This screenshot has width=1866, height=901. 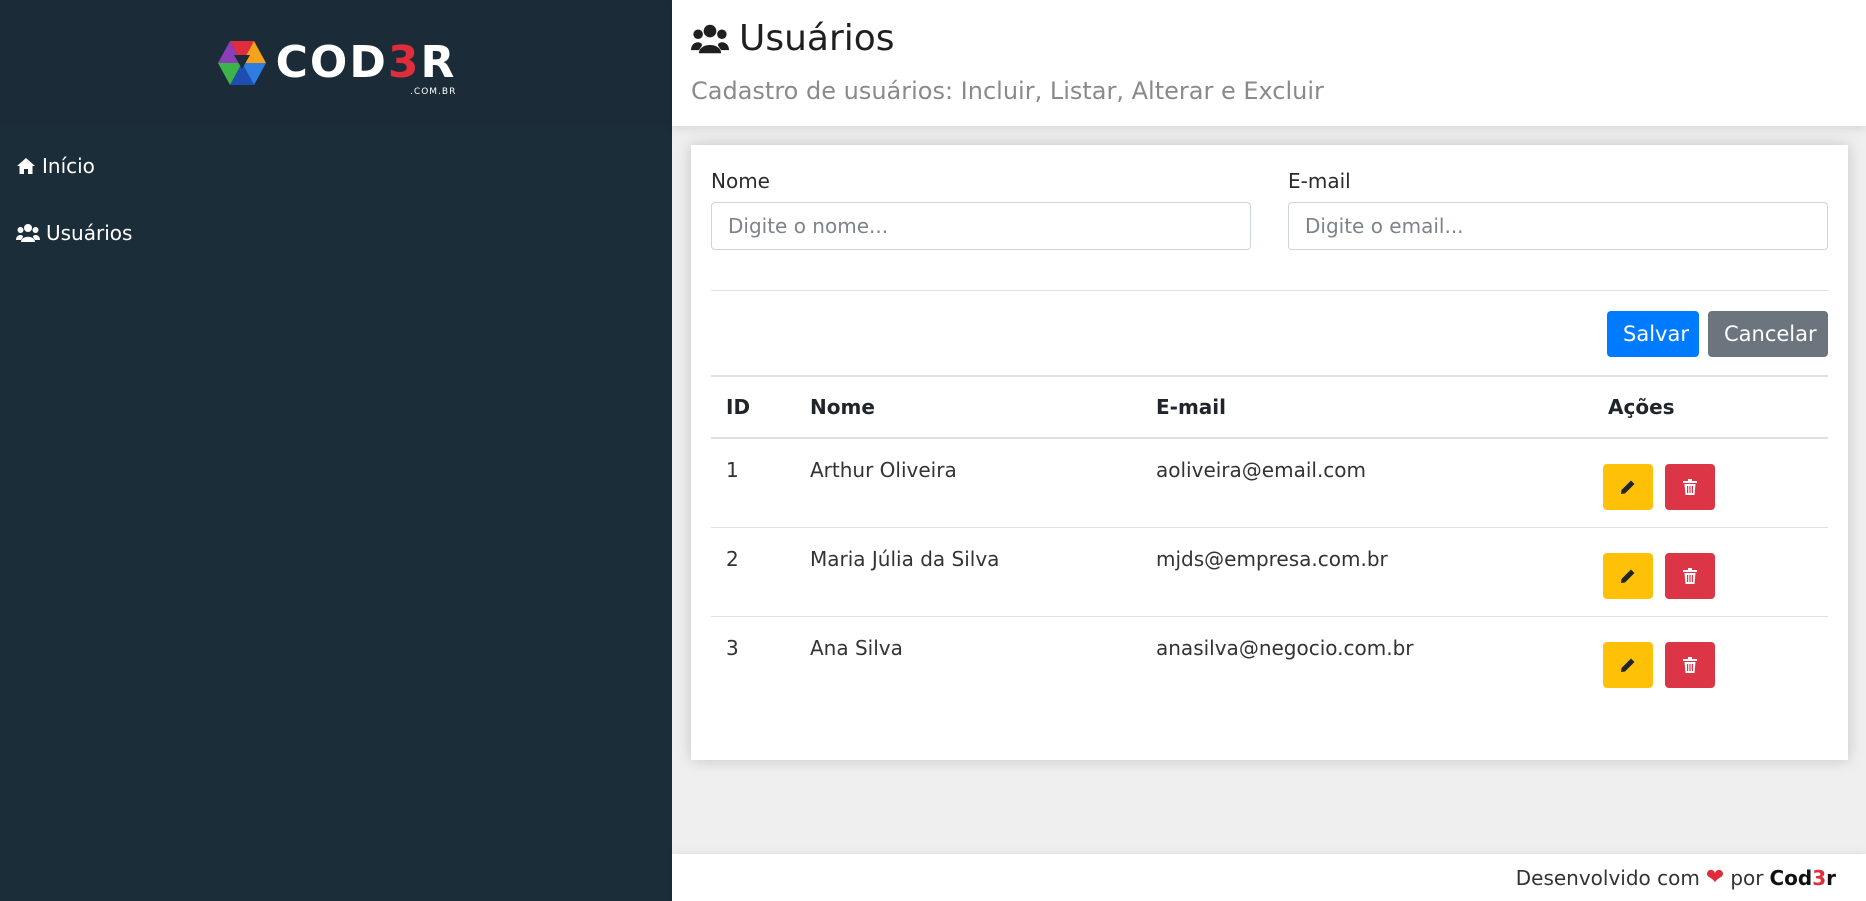 What do you see at coordinates (968, 407) in the screenshot?
I see `column-header-nome: Nome` at bounding box center [968, 407].